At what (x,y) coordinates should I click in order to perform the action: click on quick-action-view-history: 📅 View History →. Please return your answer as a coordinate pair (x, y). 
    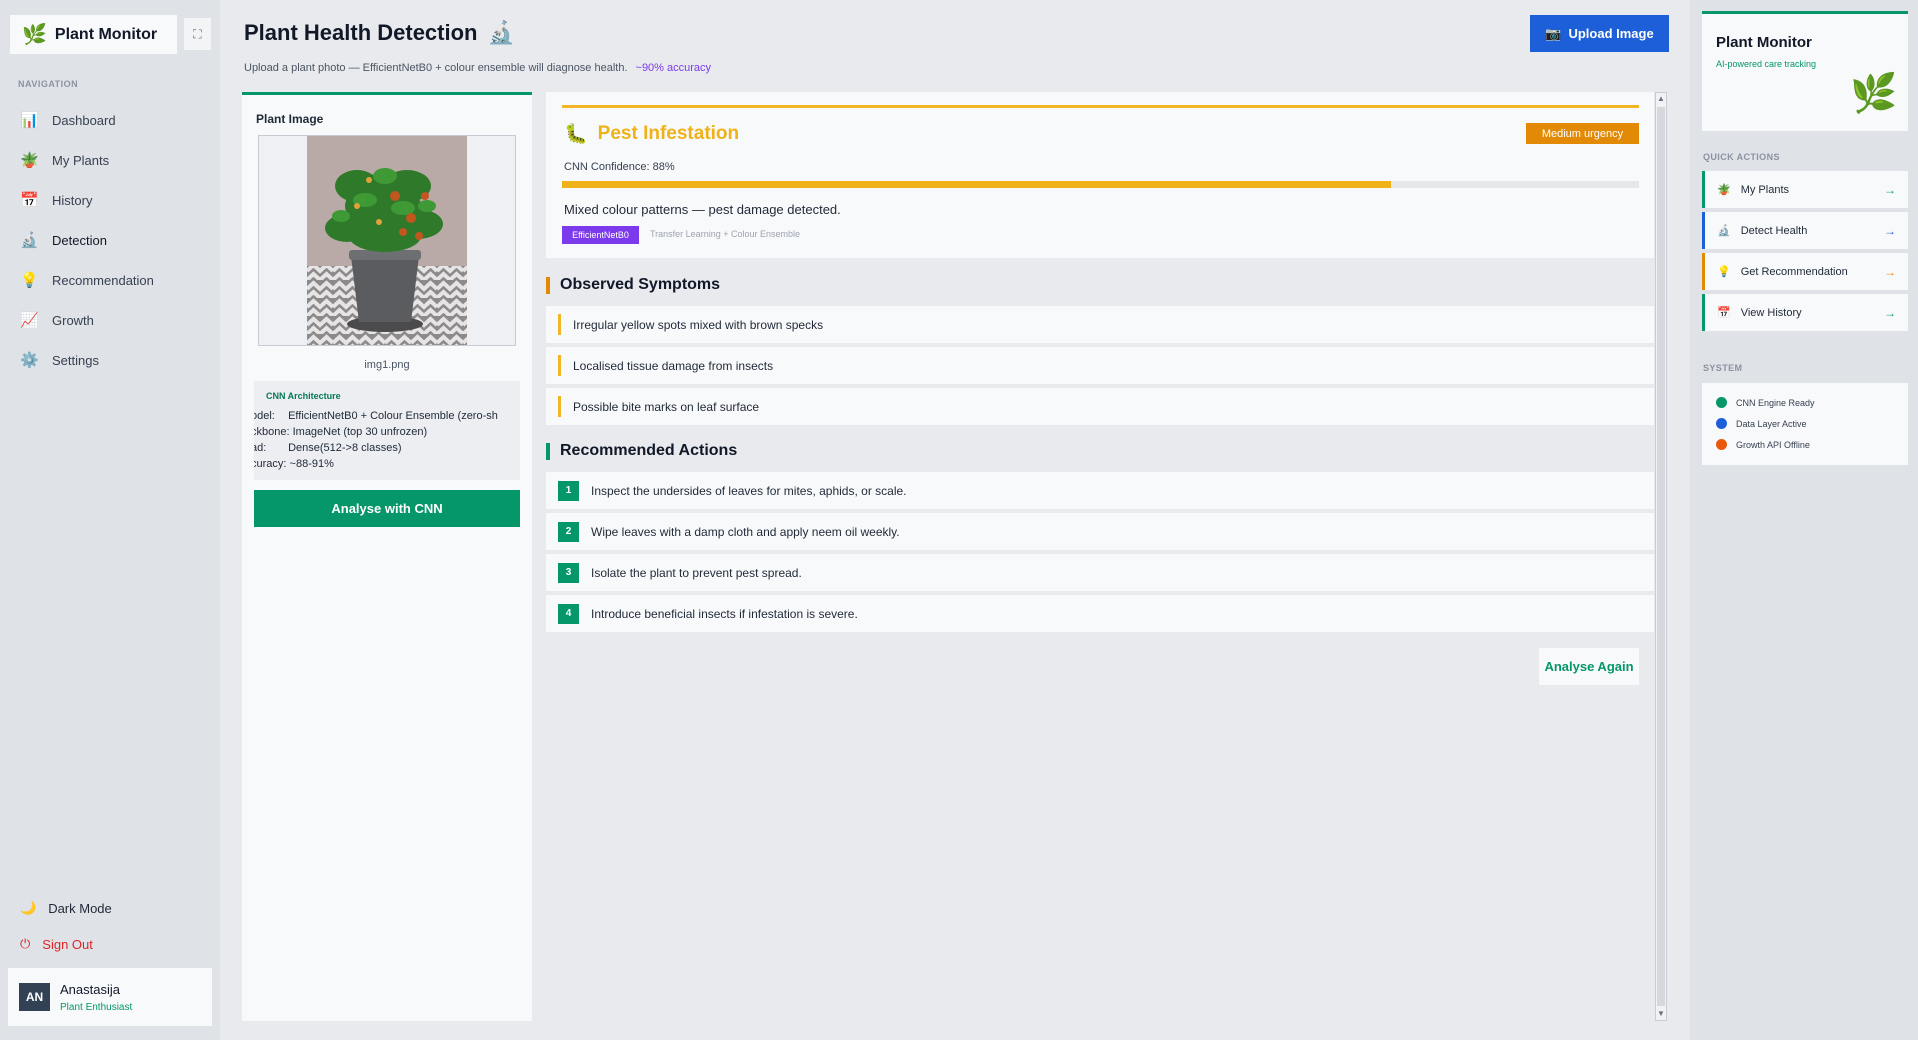
    Looking at the image, I should click on (1805, 312).